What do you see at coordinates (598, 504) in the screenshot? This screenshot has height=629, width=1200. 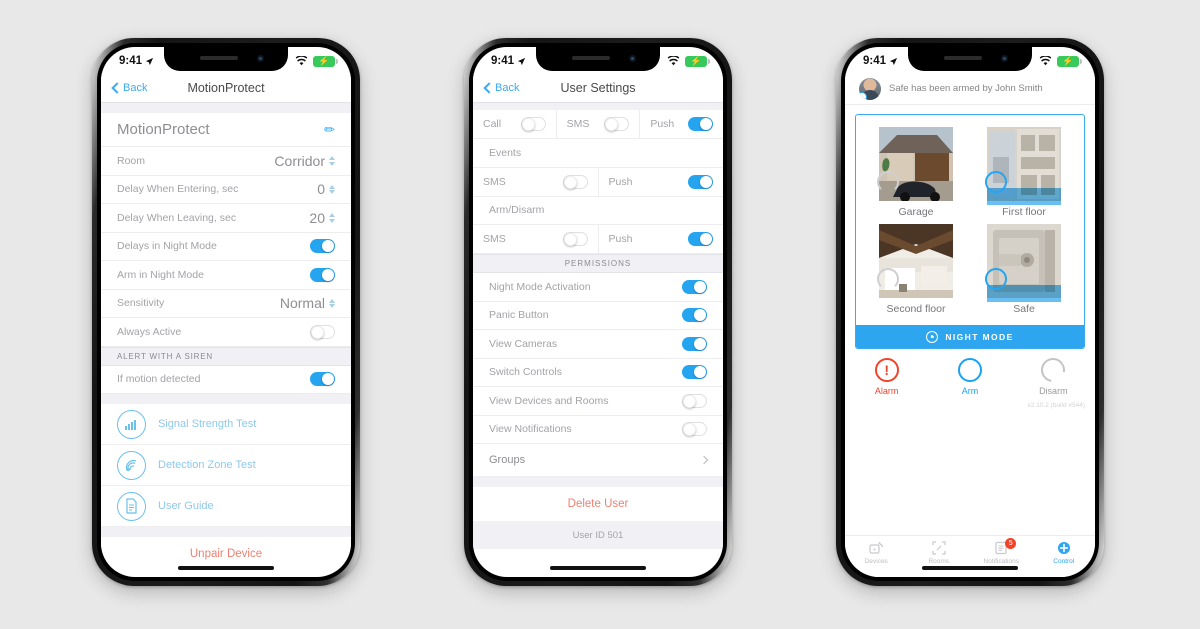 I see `delete-user-button: Delete User` at bounding box center [598, 504].